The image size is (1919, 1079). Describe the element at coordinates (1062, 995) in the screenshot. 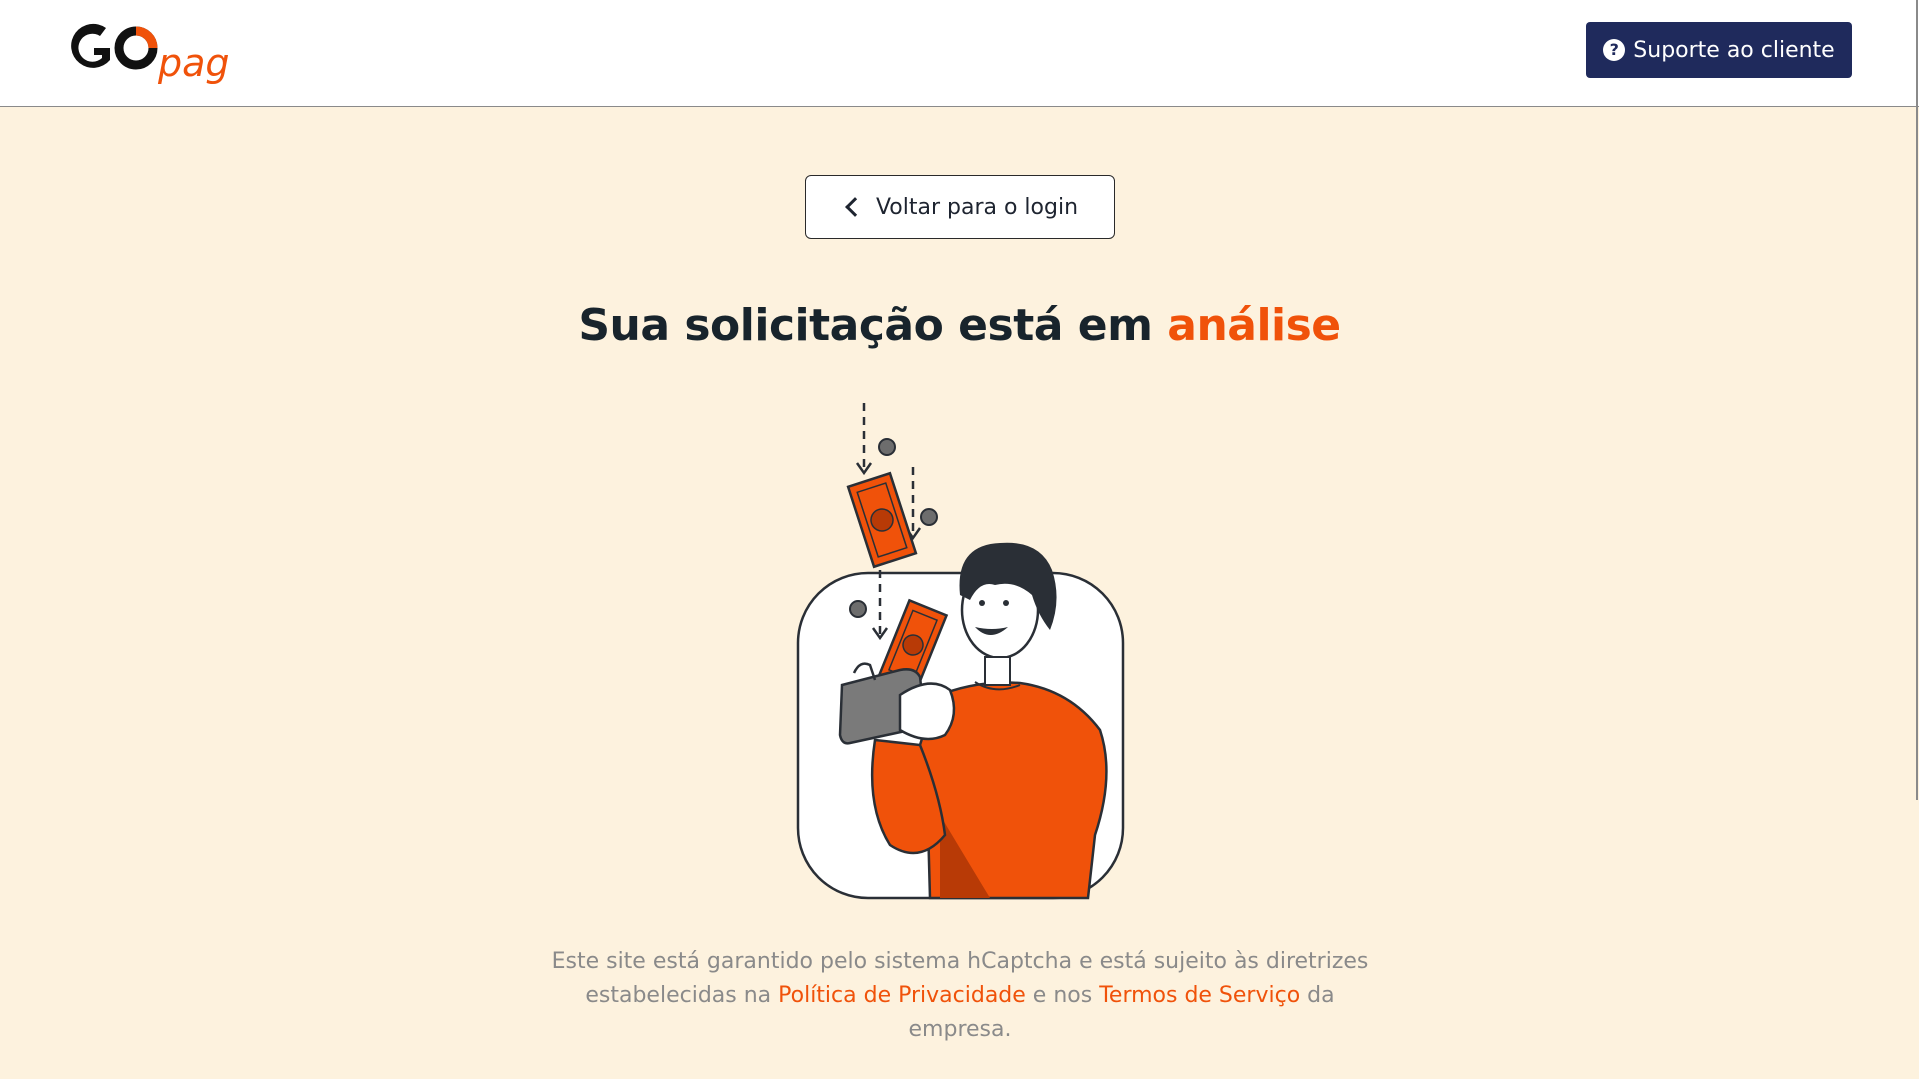

I see `disclaimer-text-middle: e nos` at that location.